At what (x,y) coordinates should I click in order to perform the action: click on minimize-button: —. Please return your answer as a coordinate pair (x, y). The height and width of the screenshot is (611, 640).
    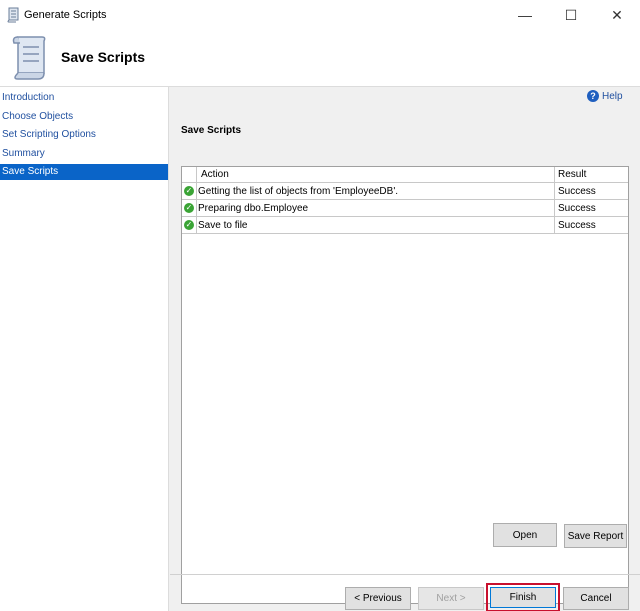
    Looking at the image, I should click on (525, 15).